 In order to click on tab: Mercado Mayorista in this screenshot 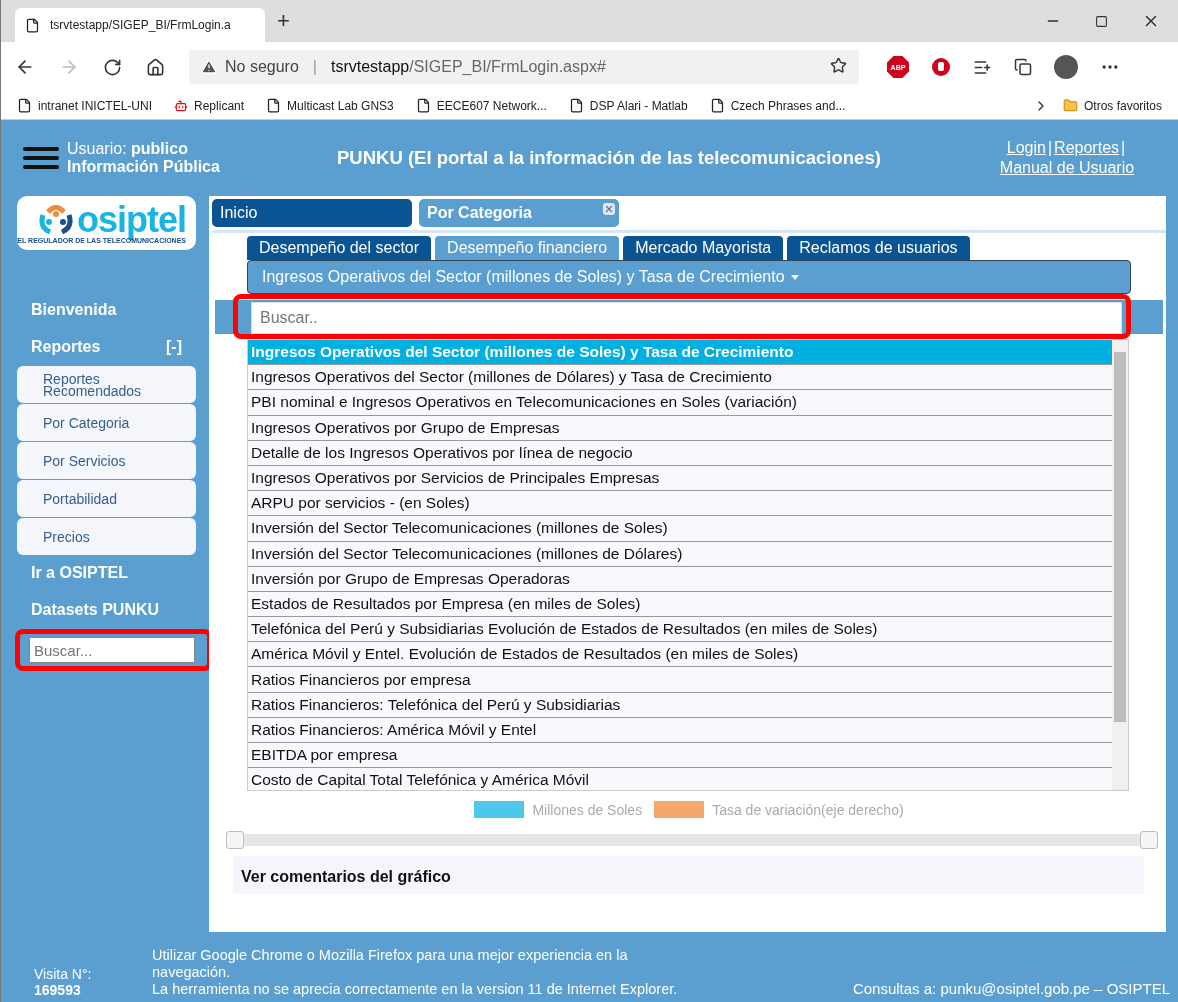, I will do `click(703, 248)`.